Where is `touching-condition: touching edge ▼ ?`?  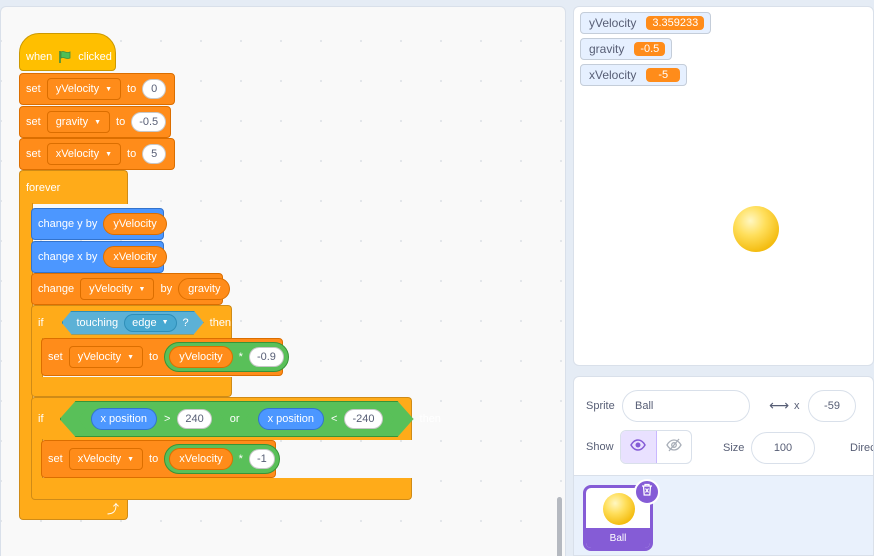 touching-condition: touching edge ▼ ? is located at coordinates (133, 323).